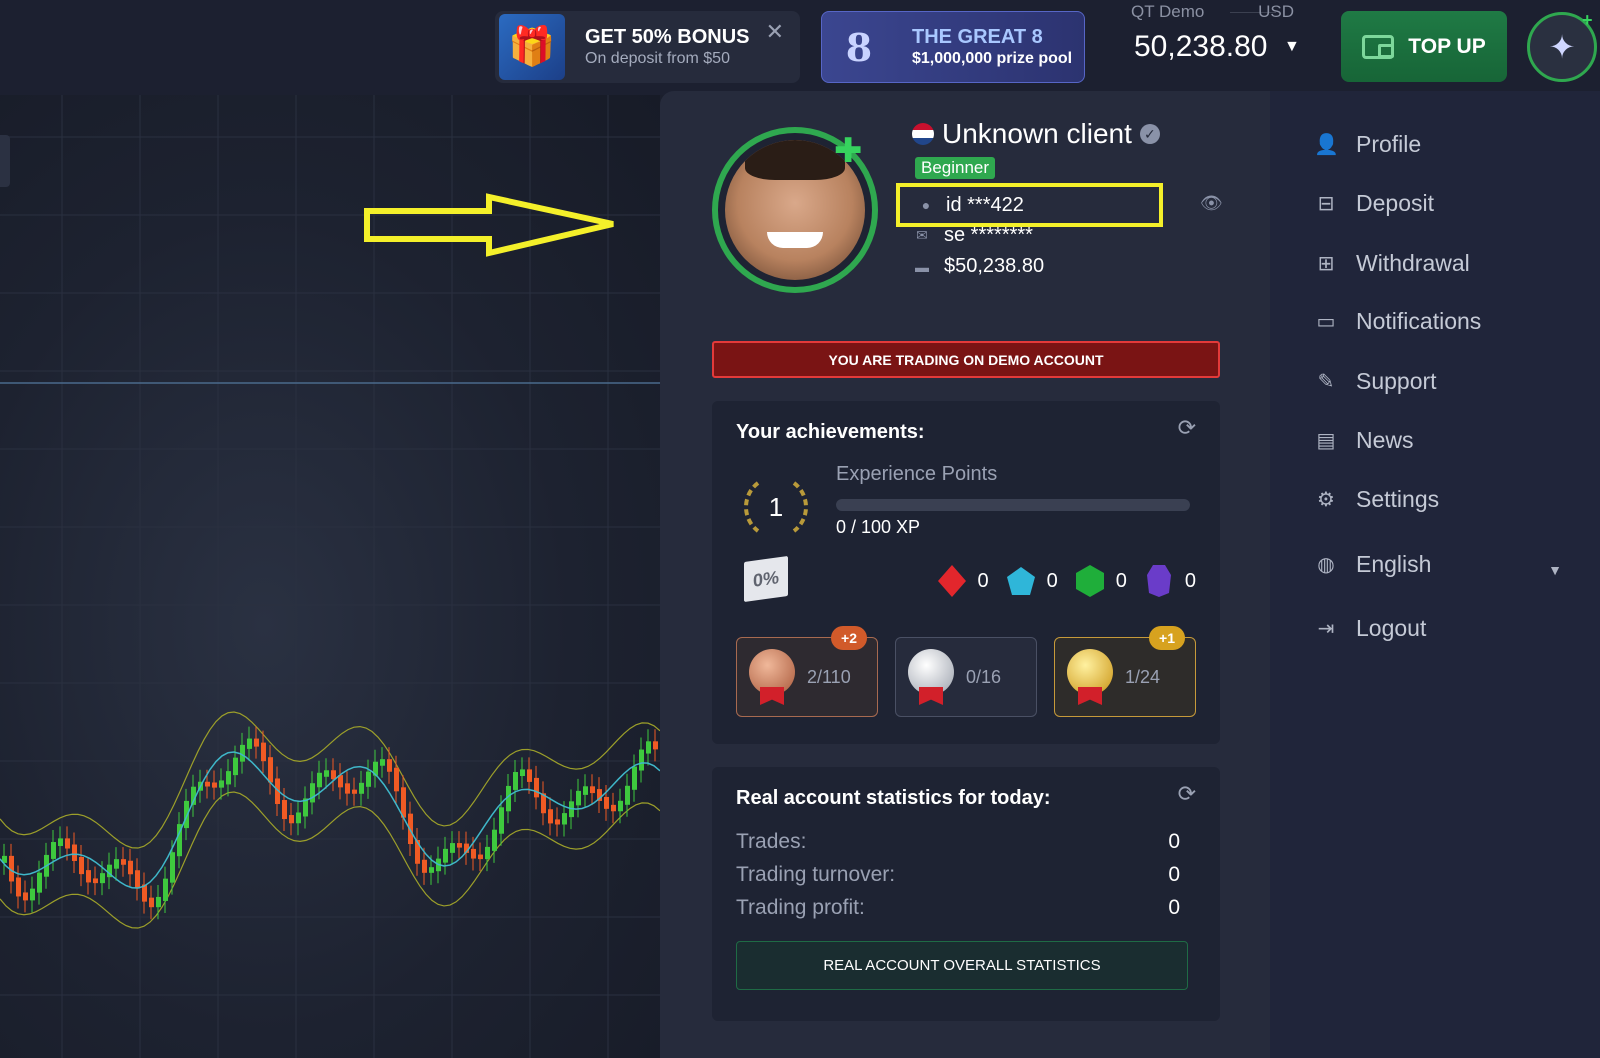 Image resolution: width=1600 pixels, height=1058 pixels. Describe the element at coordinates (1090, 677) in the screenshot. I see `gold-medal-icon` at that location.